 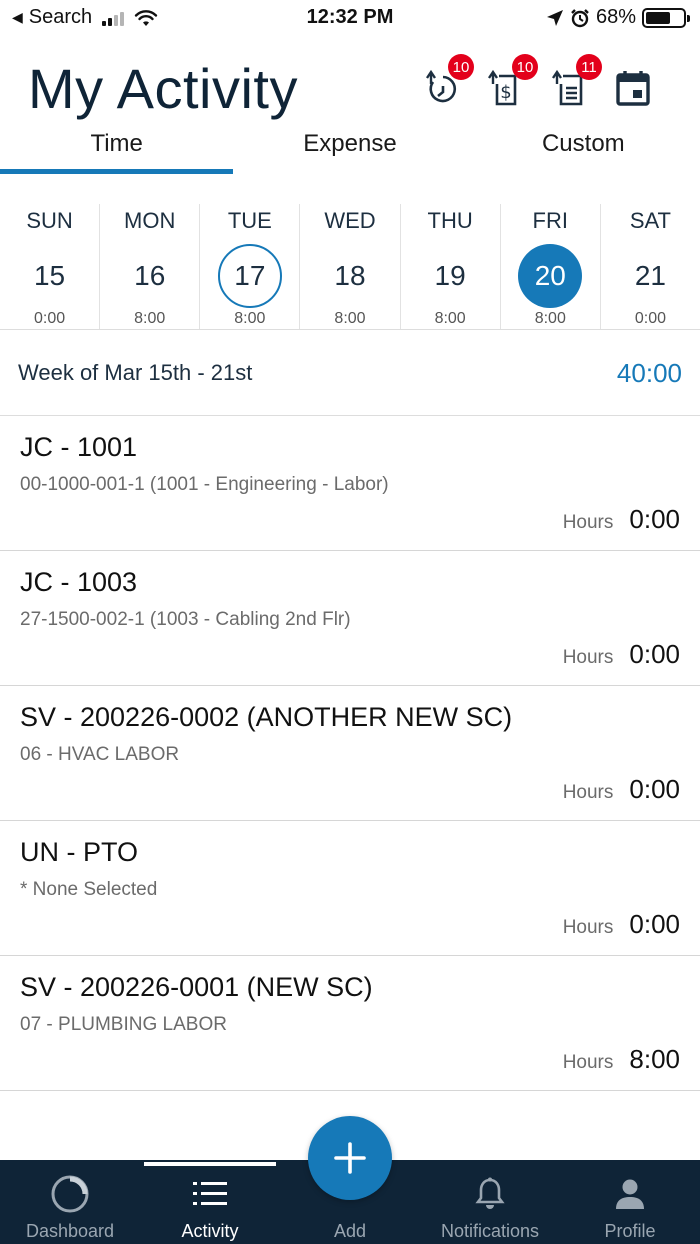 I want to click on entry-title: SV - 200226-0002 (ANOTHER NEW SC), so click(x=266, y=717).